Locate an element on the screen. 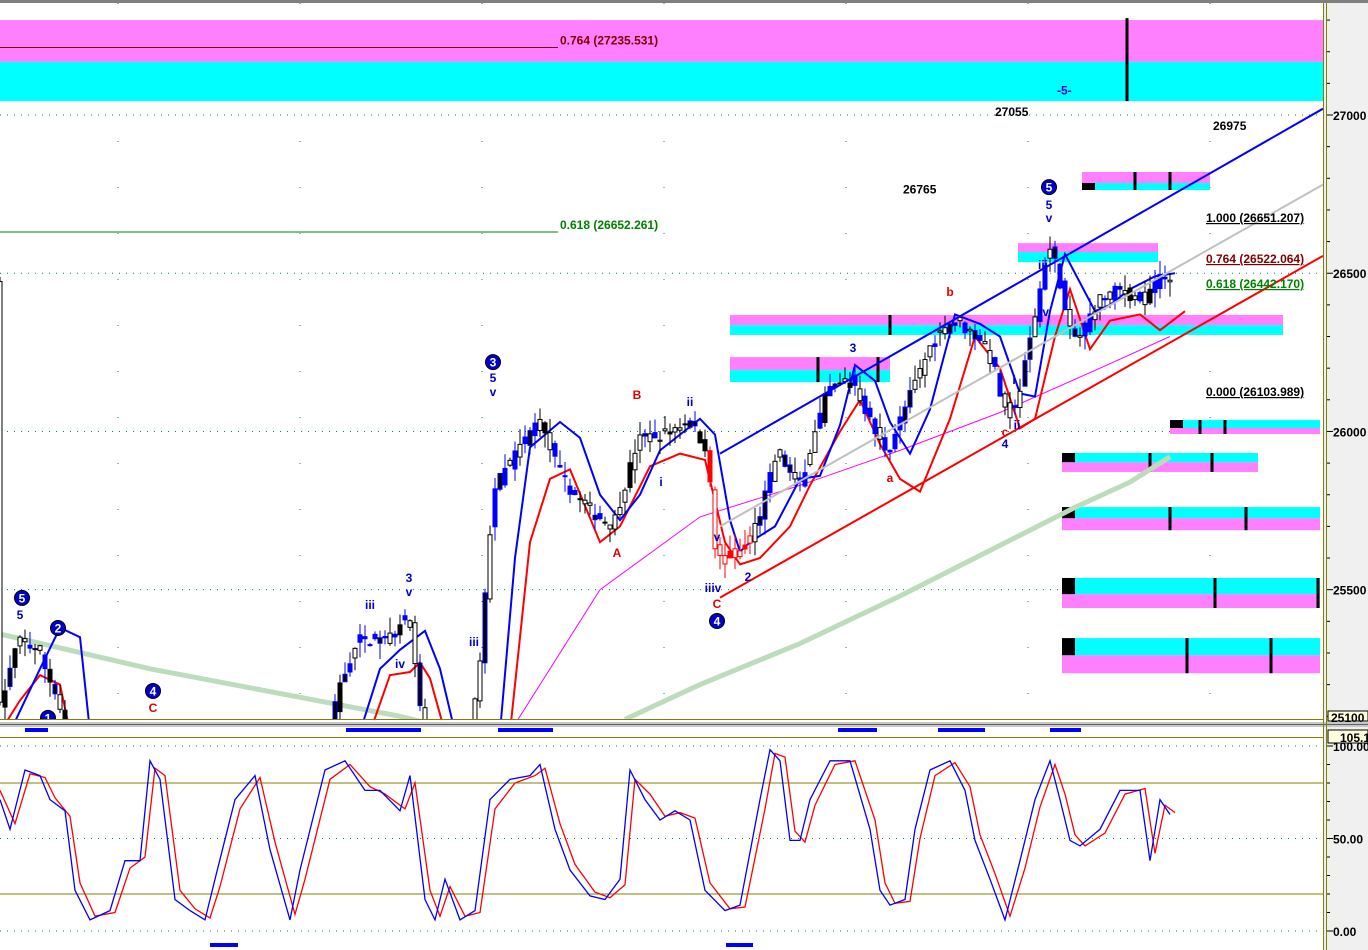  wave-label: 5 is located at coordinates (1049, 205).